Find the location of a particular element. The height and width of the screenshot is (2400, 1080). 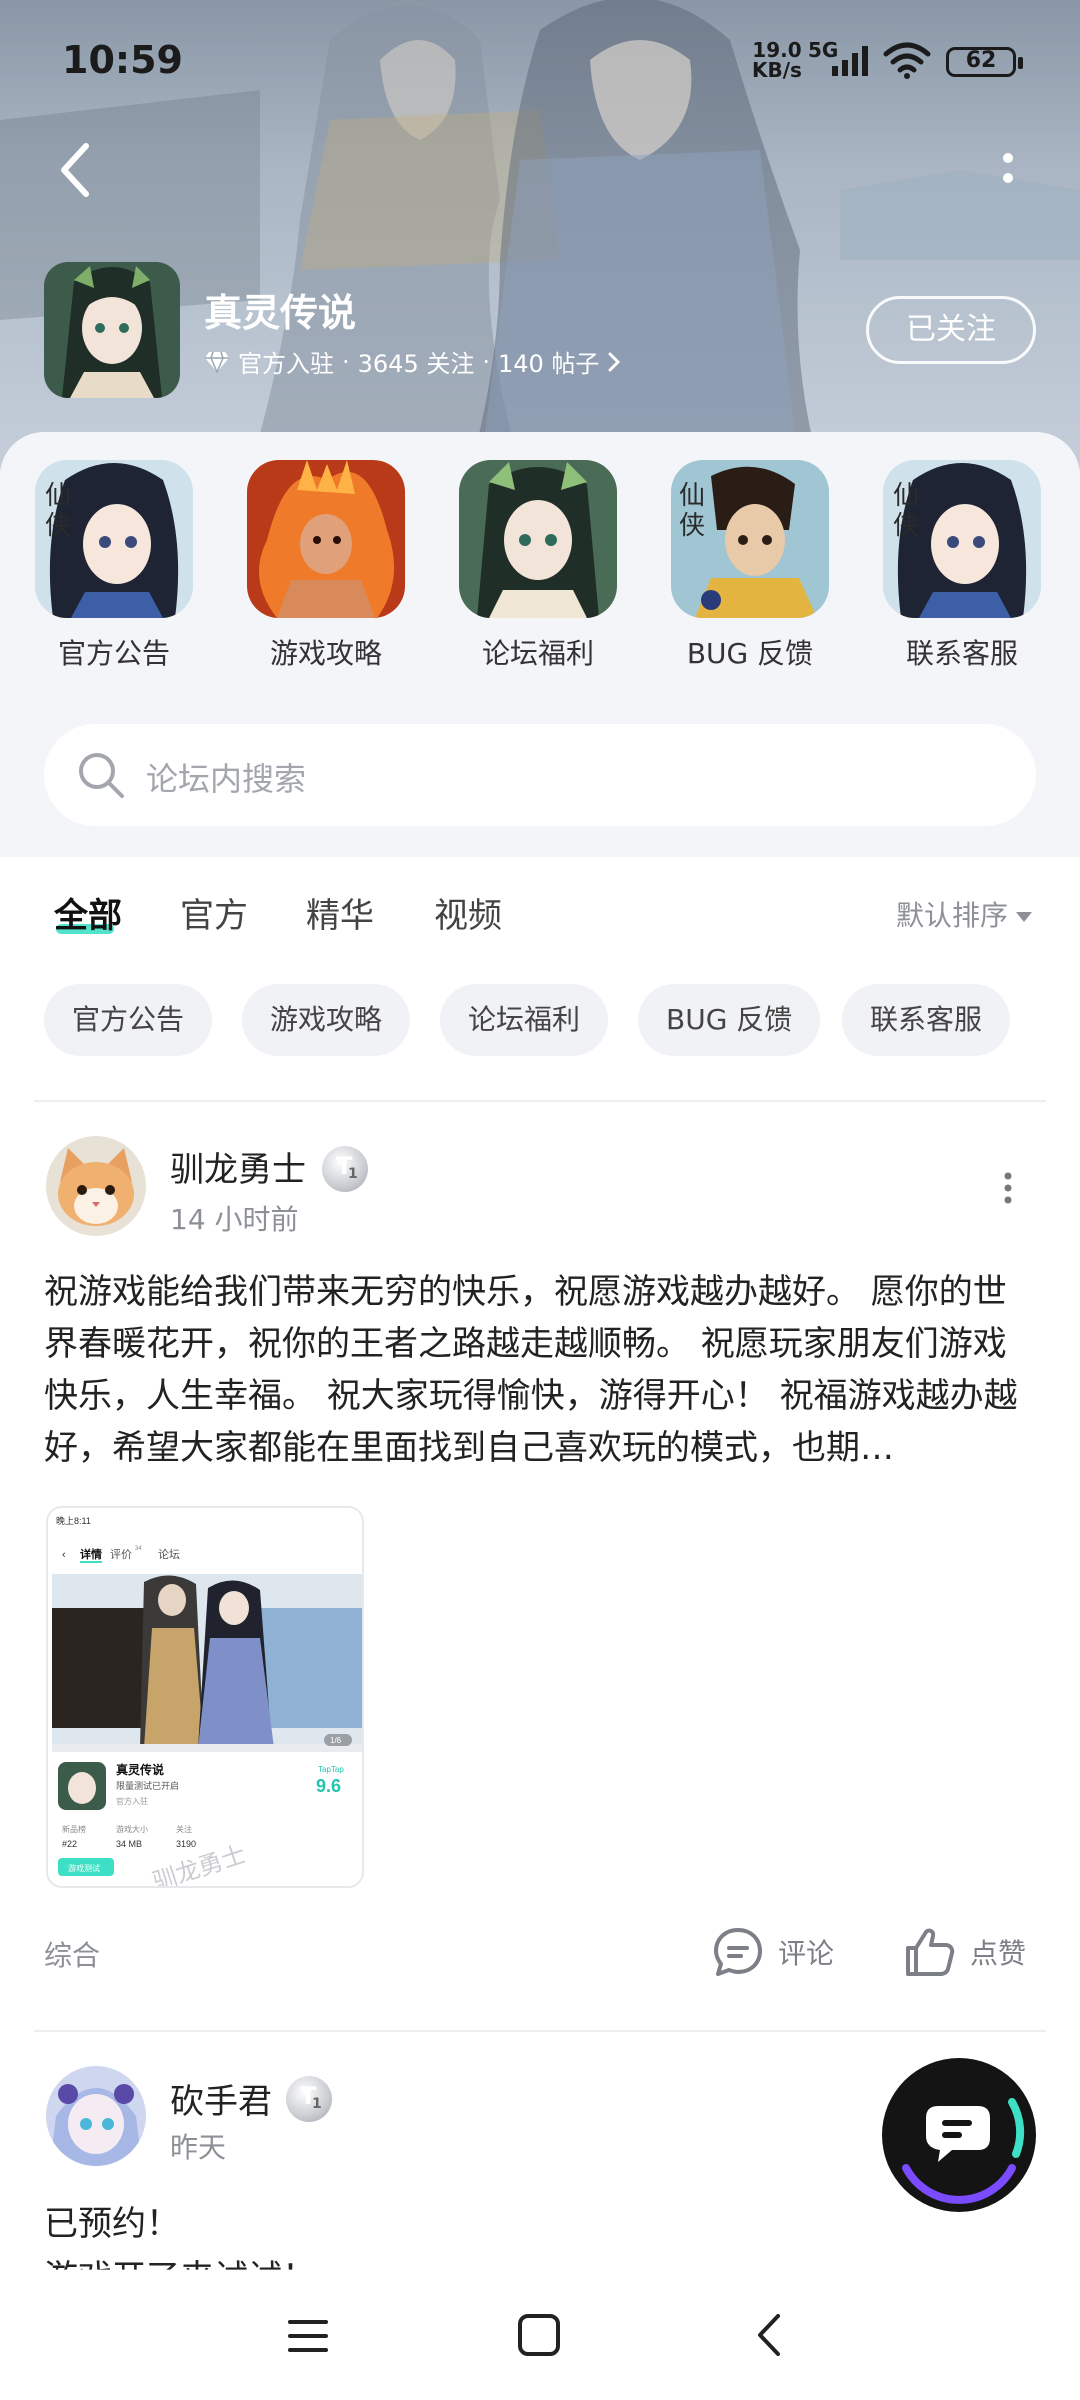

search-placeholder: 论坛内搜索 is located at coordinates (226, 779).